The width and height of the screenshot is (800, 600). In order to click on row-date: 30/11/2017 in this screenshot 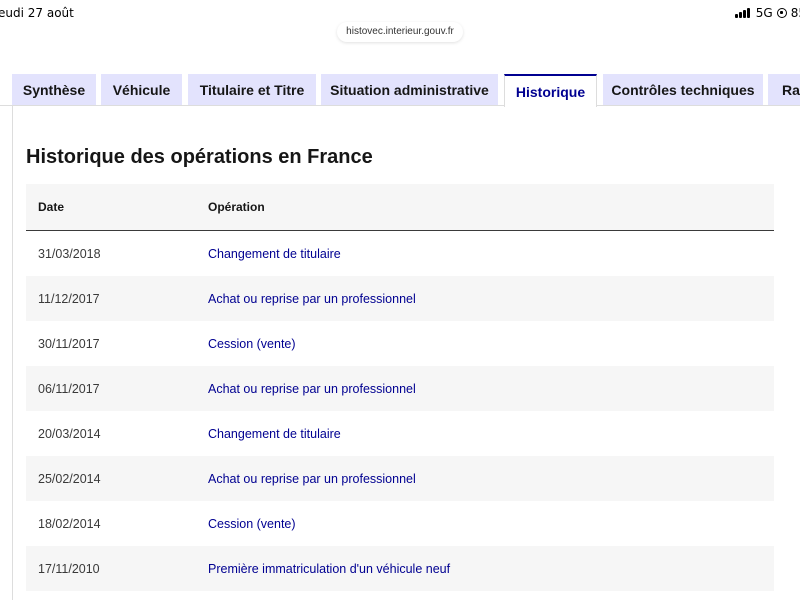, I will do `click(69, 343)`.